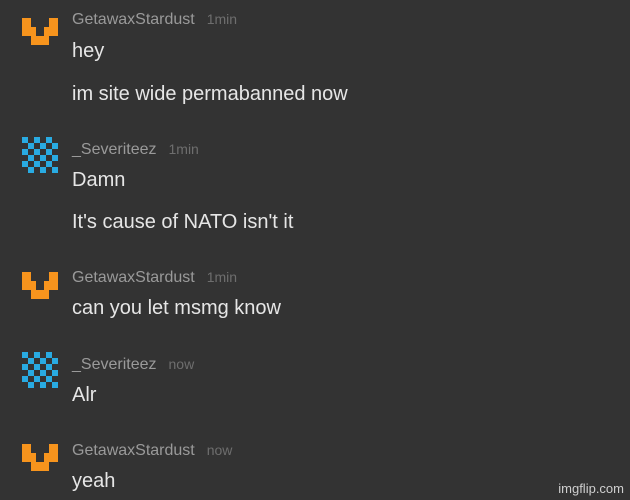  I want to click on message-header: _Severiteez now, so click(133, 366).